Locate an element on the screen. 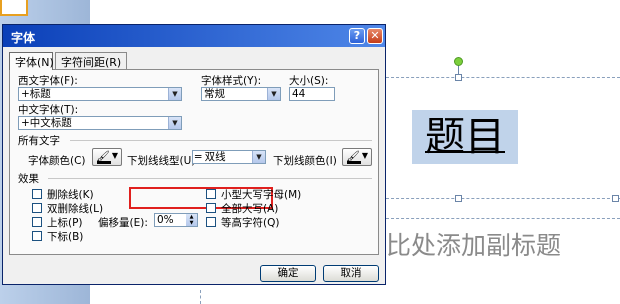 The width and height of the screenshot is (620, 304). all-text-divider is located at coordinates (221, 140).